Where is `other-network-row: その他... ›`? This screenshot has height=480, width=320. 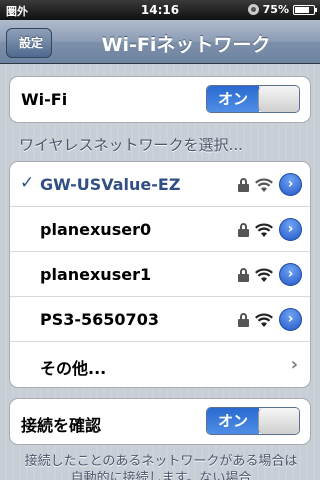
other-network-row: その他... › is located at coordinates (160, 364).